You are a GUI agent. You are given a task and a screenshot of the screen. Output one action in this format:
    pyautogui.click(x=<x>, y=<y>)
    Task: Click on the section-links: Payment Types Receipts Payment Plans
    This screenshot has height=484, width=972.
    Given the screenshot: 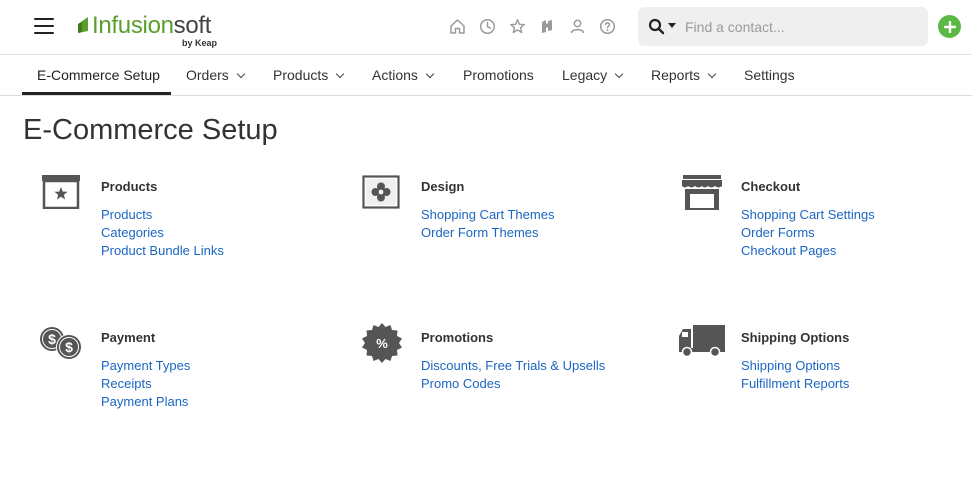 What is the action you would take?
    pyautogui.click(x=145, y=384)
    